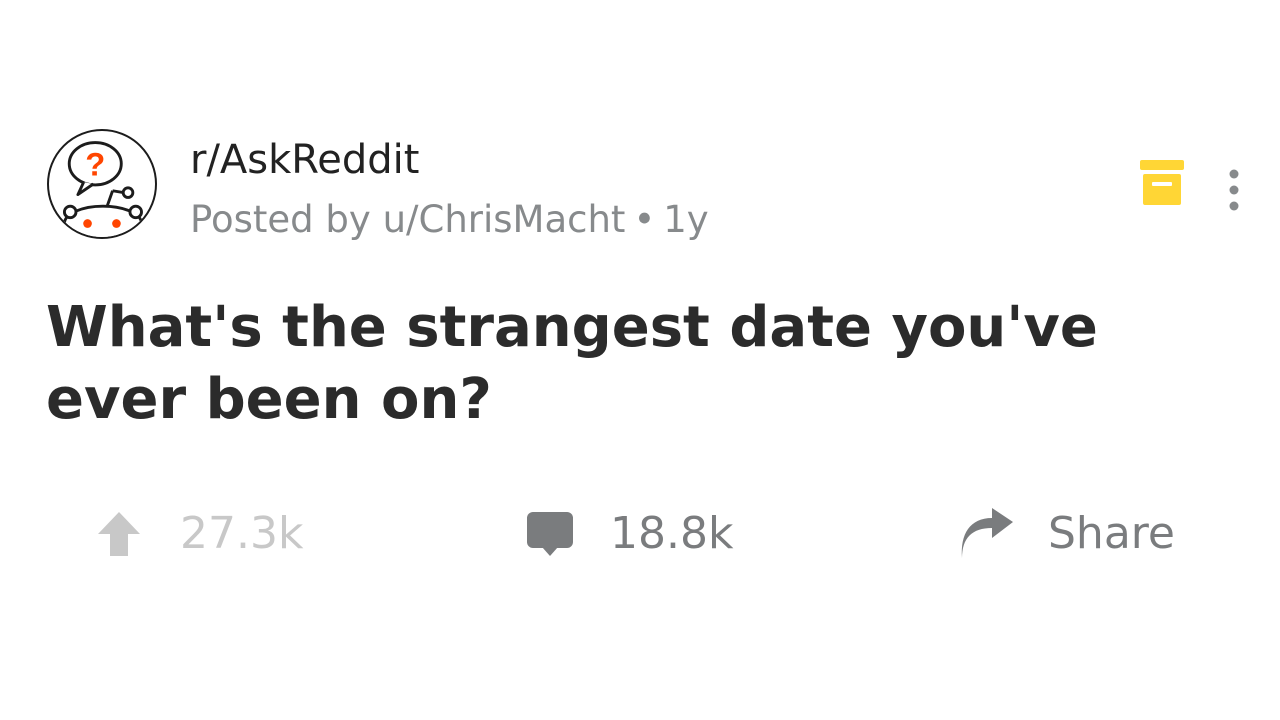 The height and width of the screenshot is (720, 1280). What do you see at coordinates (1111, 533) in the screenshot?
I see `share-label: Share` at bounding box center [1111, 533].